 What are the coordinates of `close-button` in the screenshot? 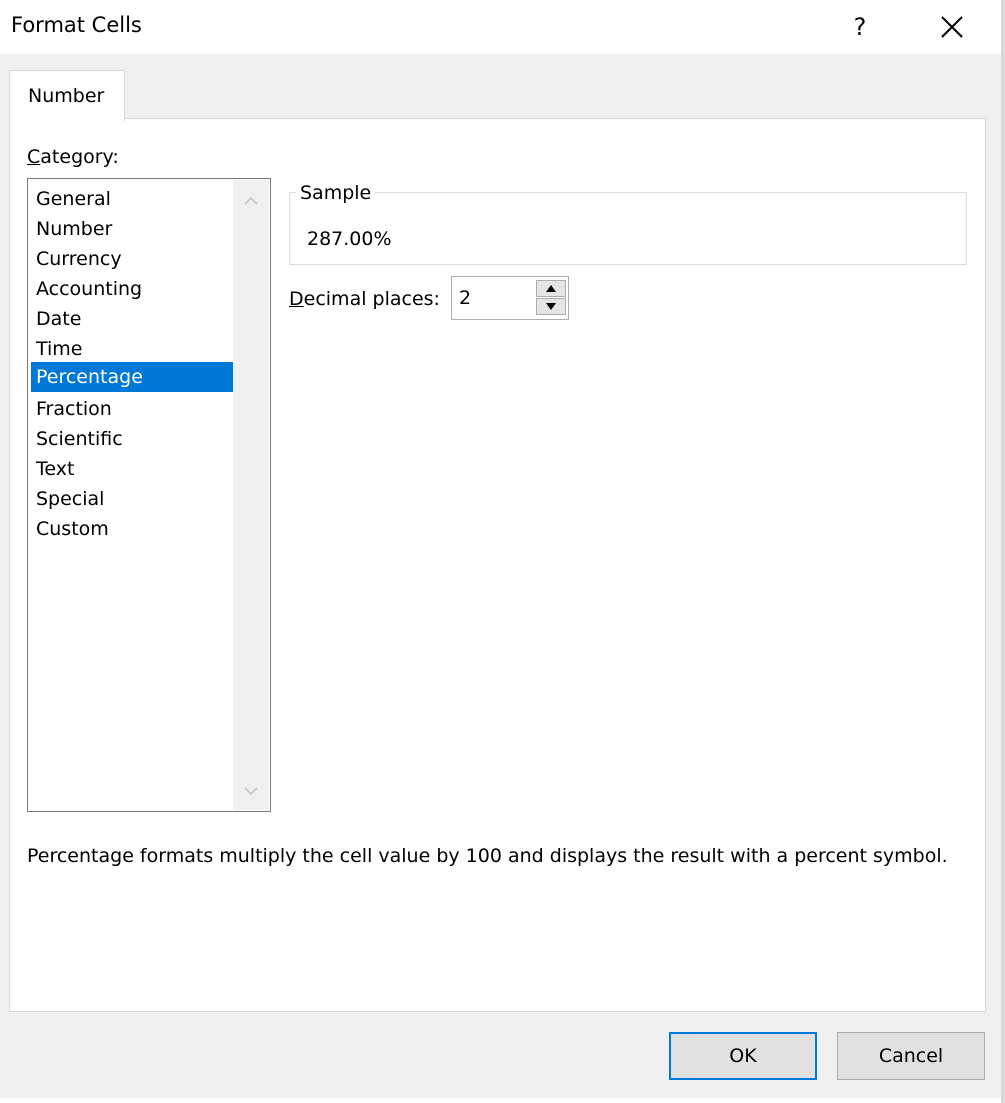 It's located at (952, 27).